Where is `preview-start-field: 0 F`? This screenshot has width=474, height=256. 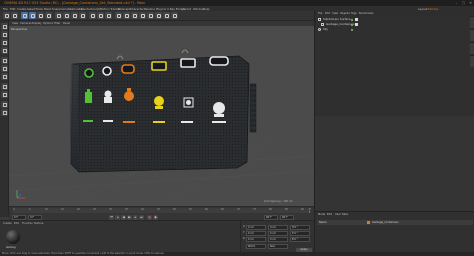 preview-start-field: 0 F is located at coordinates (35, 217).